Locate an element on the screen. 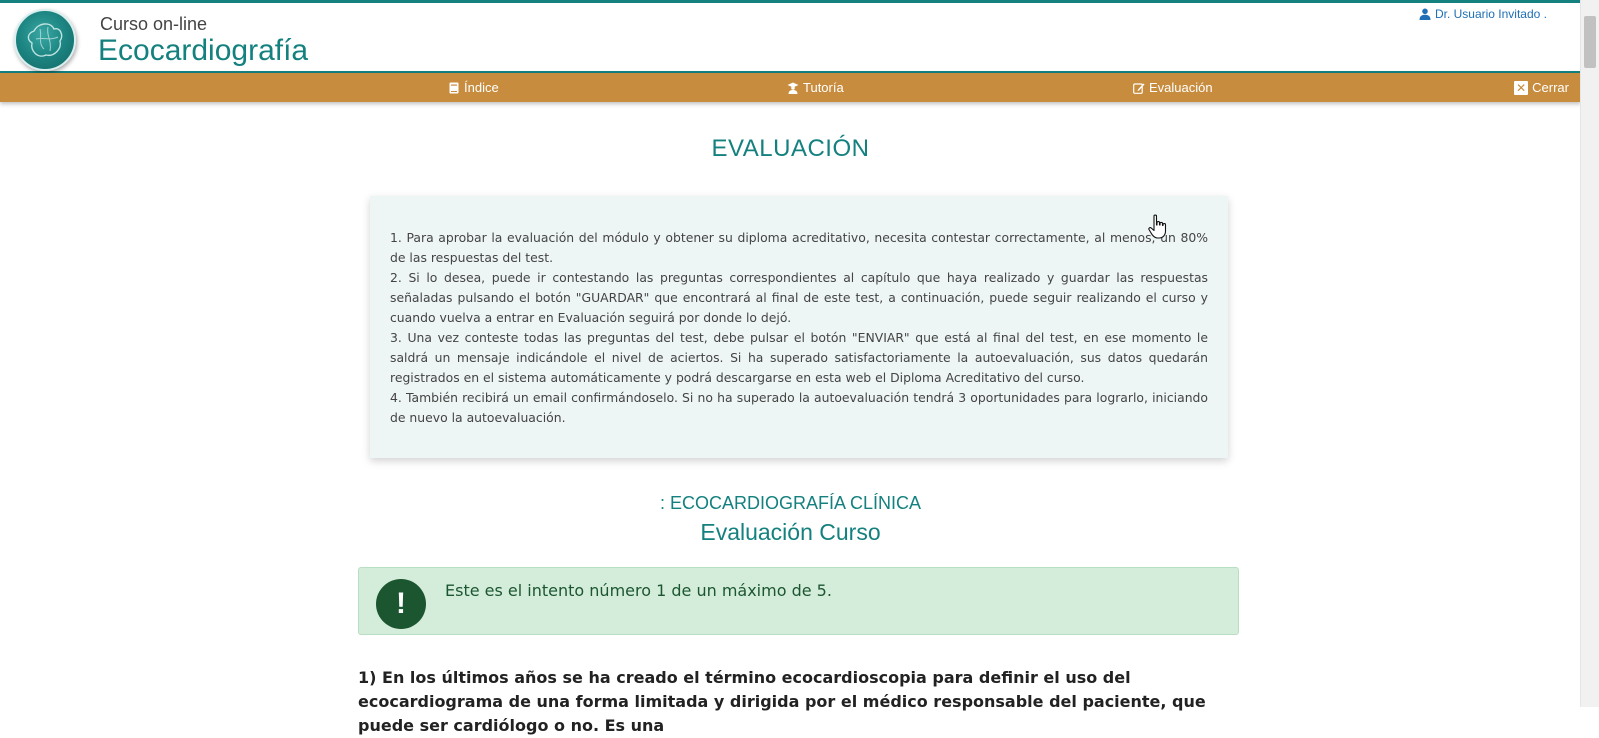  user-icon is located at coordinates (1425, 14).